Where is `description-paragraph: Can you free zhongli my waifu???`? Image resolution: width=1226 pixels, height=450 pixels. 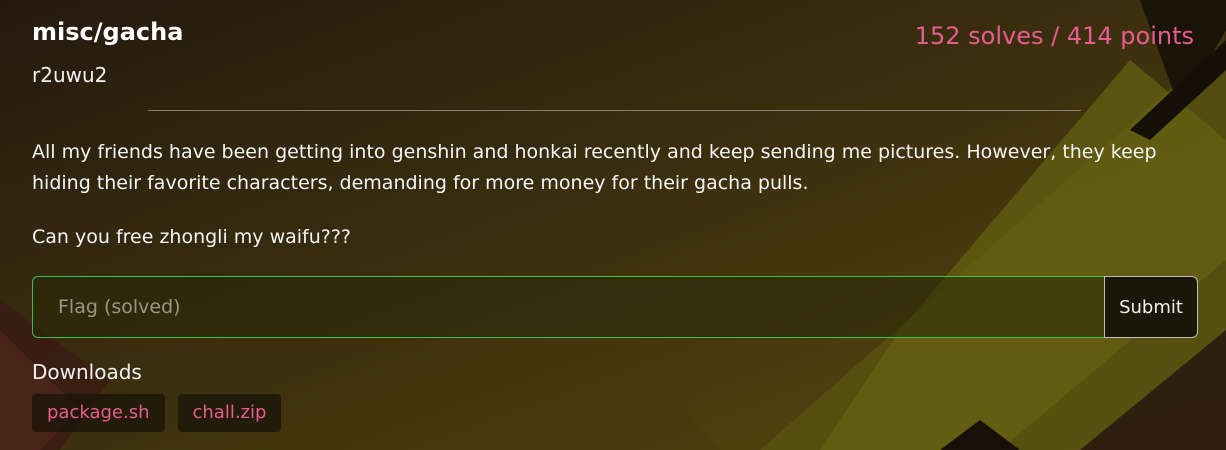 description-paragraph: Can you free zhongli my waifu??? is located at coordinates (192, 237).